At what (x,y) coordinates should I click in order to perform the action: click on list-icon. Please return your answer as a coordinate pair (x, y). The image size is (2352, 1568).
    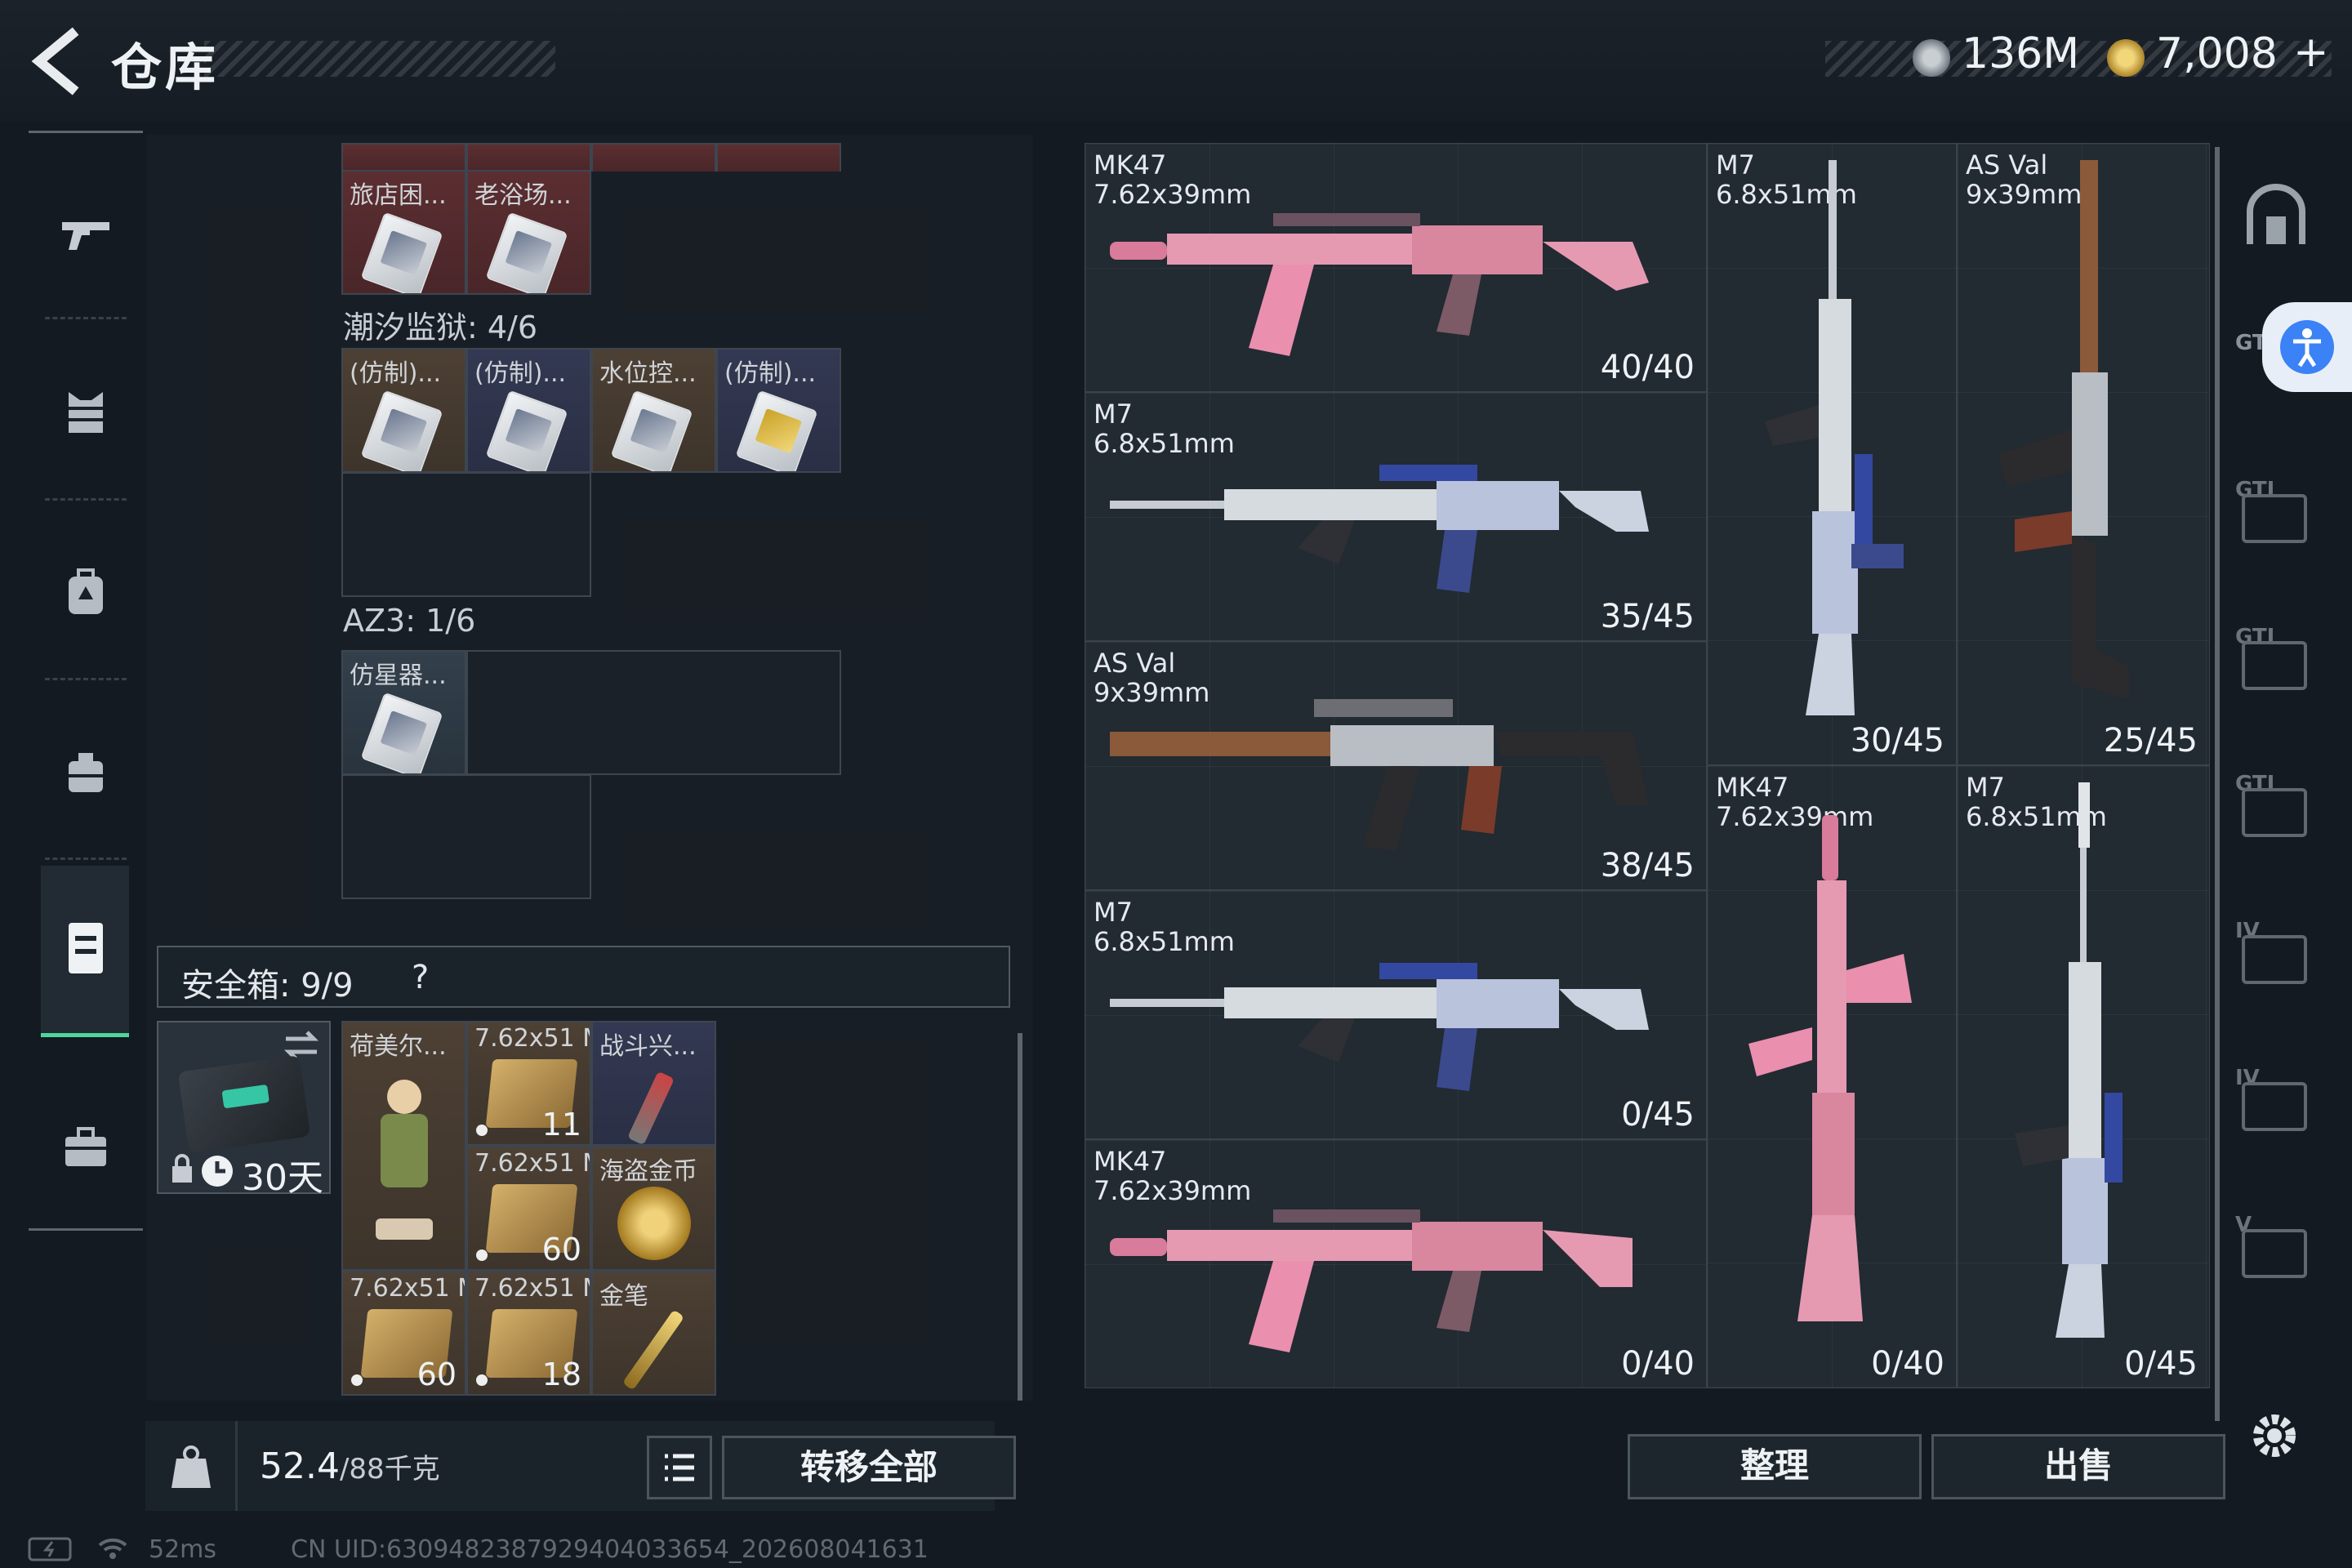
    Looking at the image, I should click on (679, 1467).